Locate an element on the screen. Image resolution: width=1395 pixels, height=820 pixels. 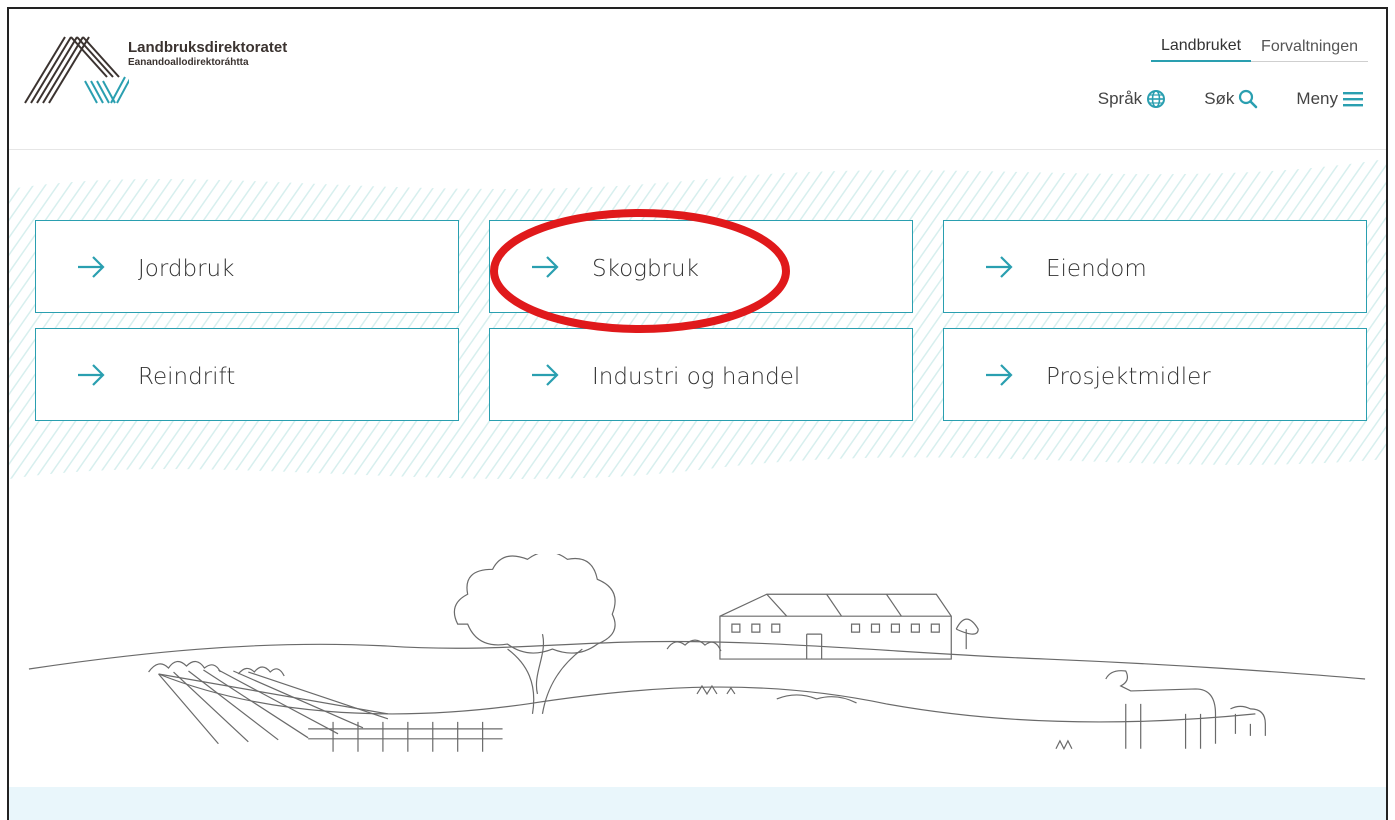
hamburger-icon is located at coordinates (1353, 99).